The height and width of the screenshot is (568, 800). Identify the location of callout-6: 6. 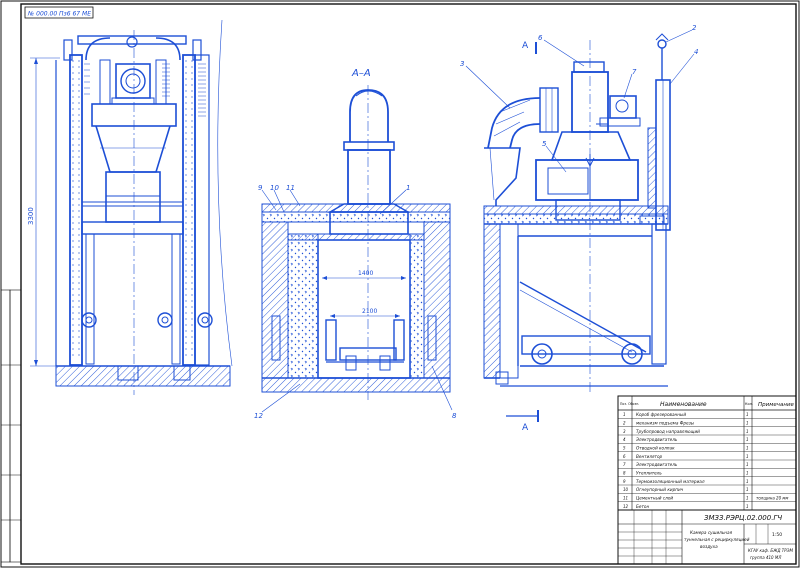
(540, 38).